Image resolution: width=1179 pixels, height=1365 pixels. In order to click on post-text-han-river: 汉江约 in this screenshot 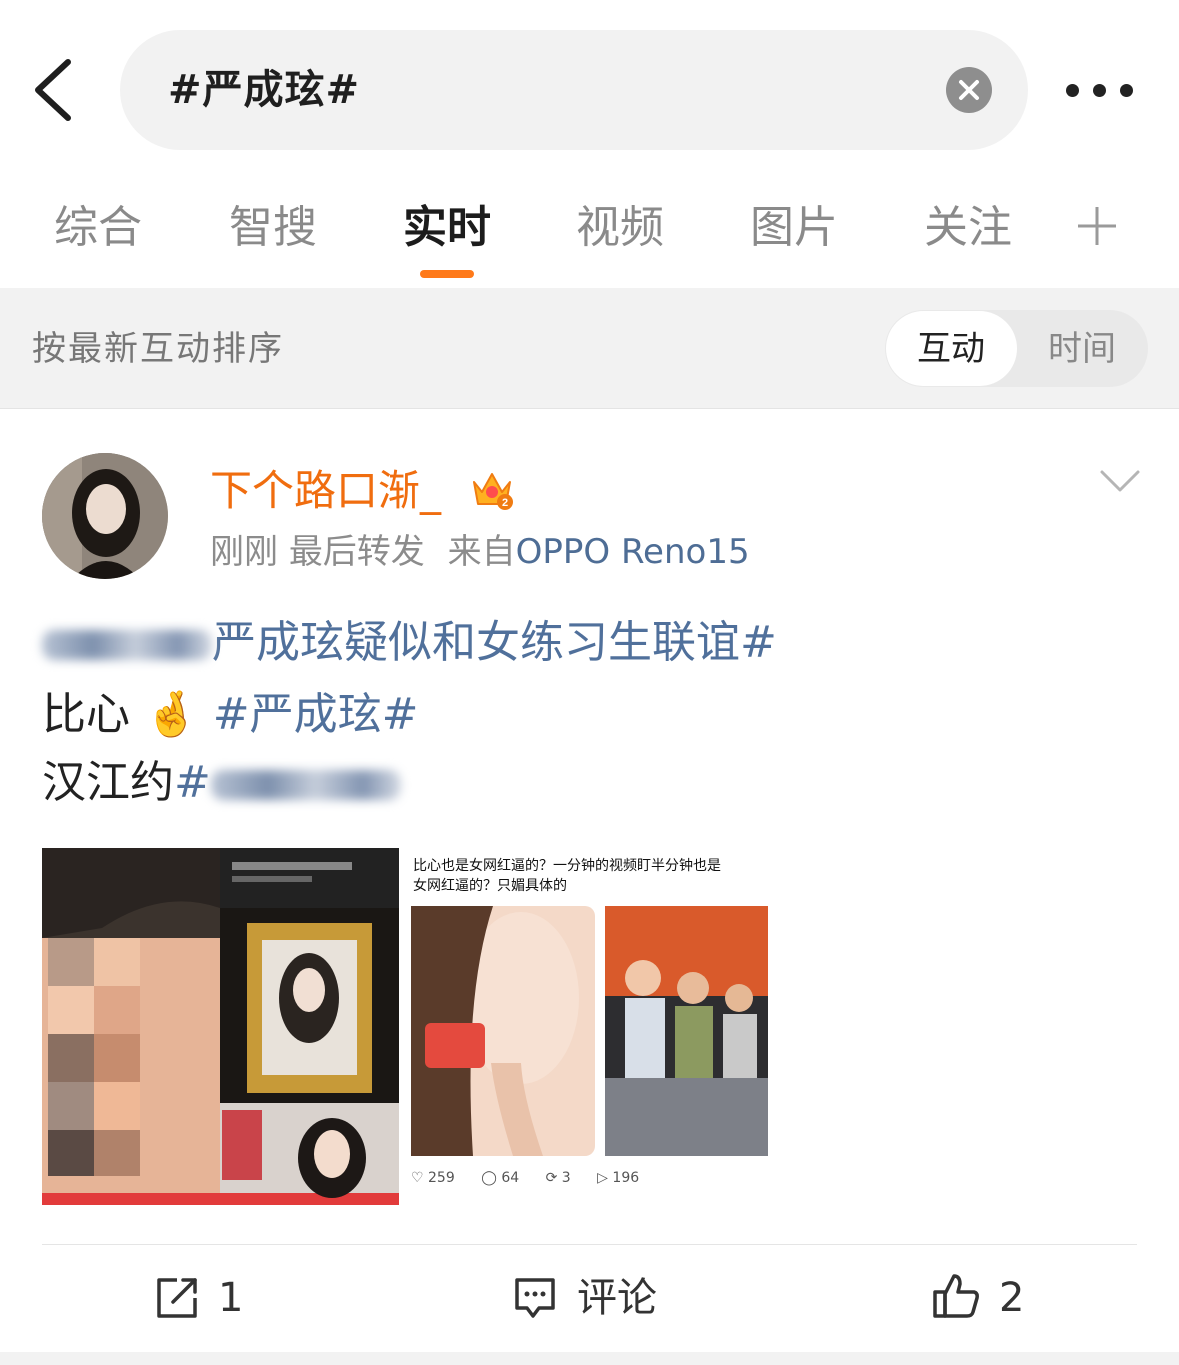, I will do `click(108, 782)`.